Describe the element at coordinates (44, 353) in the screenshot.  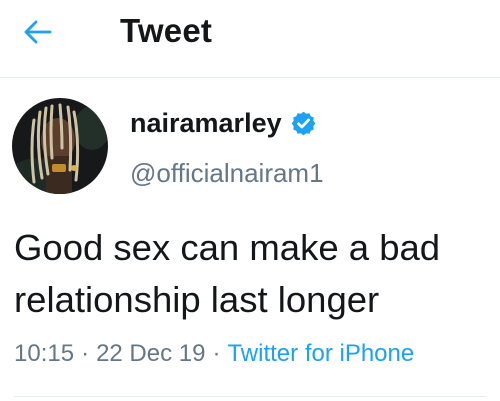
I see `tweet-time: 10:15` at that location.